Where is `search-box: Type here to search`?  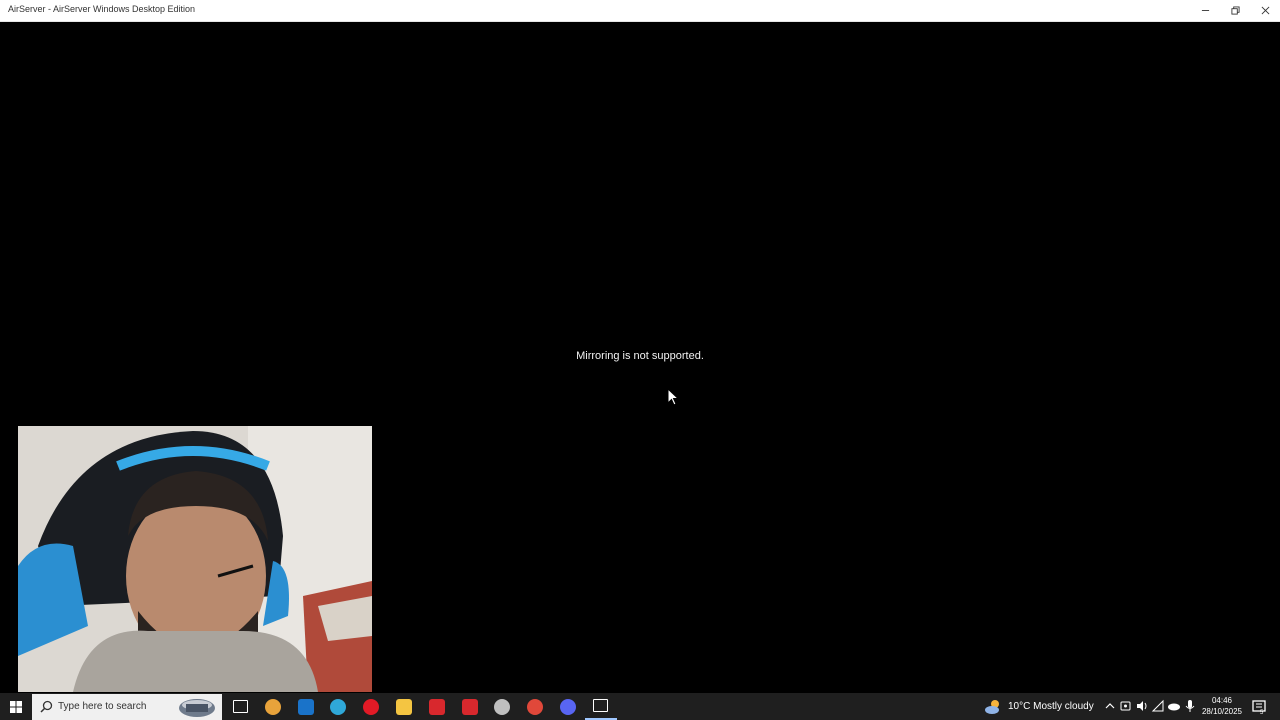
search-box: Type here to search is located at coordinates (127, 707).